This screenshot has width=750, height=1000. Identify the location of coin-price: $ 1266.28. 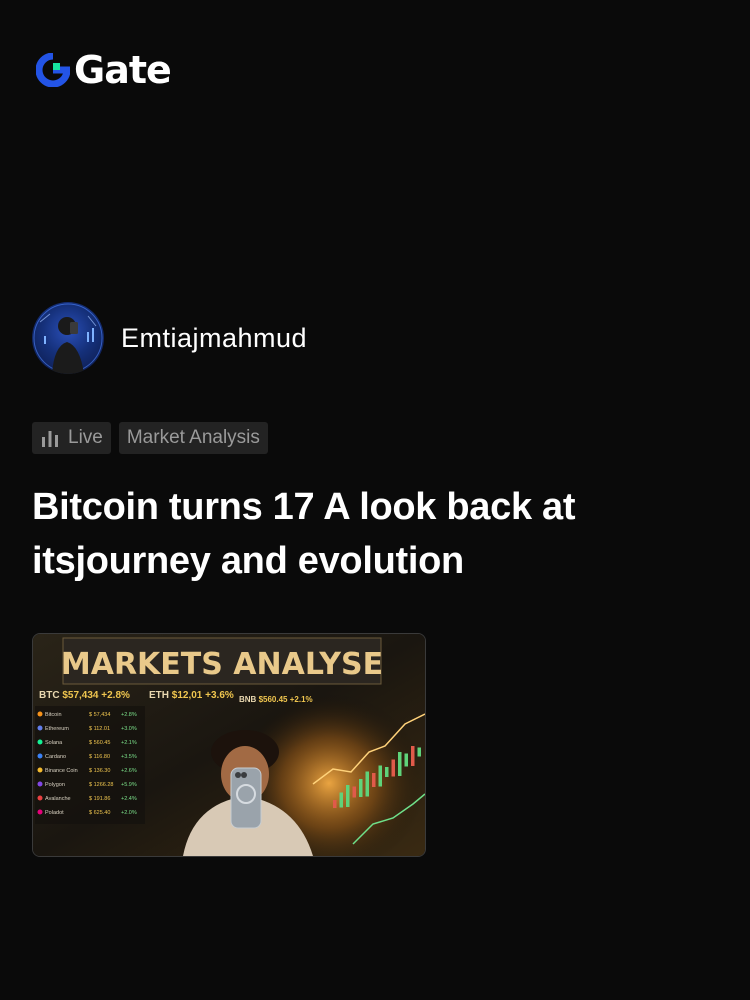
(101, 785).